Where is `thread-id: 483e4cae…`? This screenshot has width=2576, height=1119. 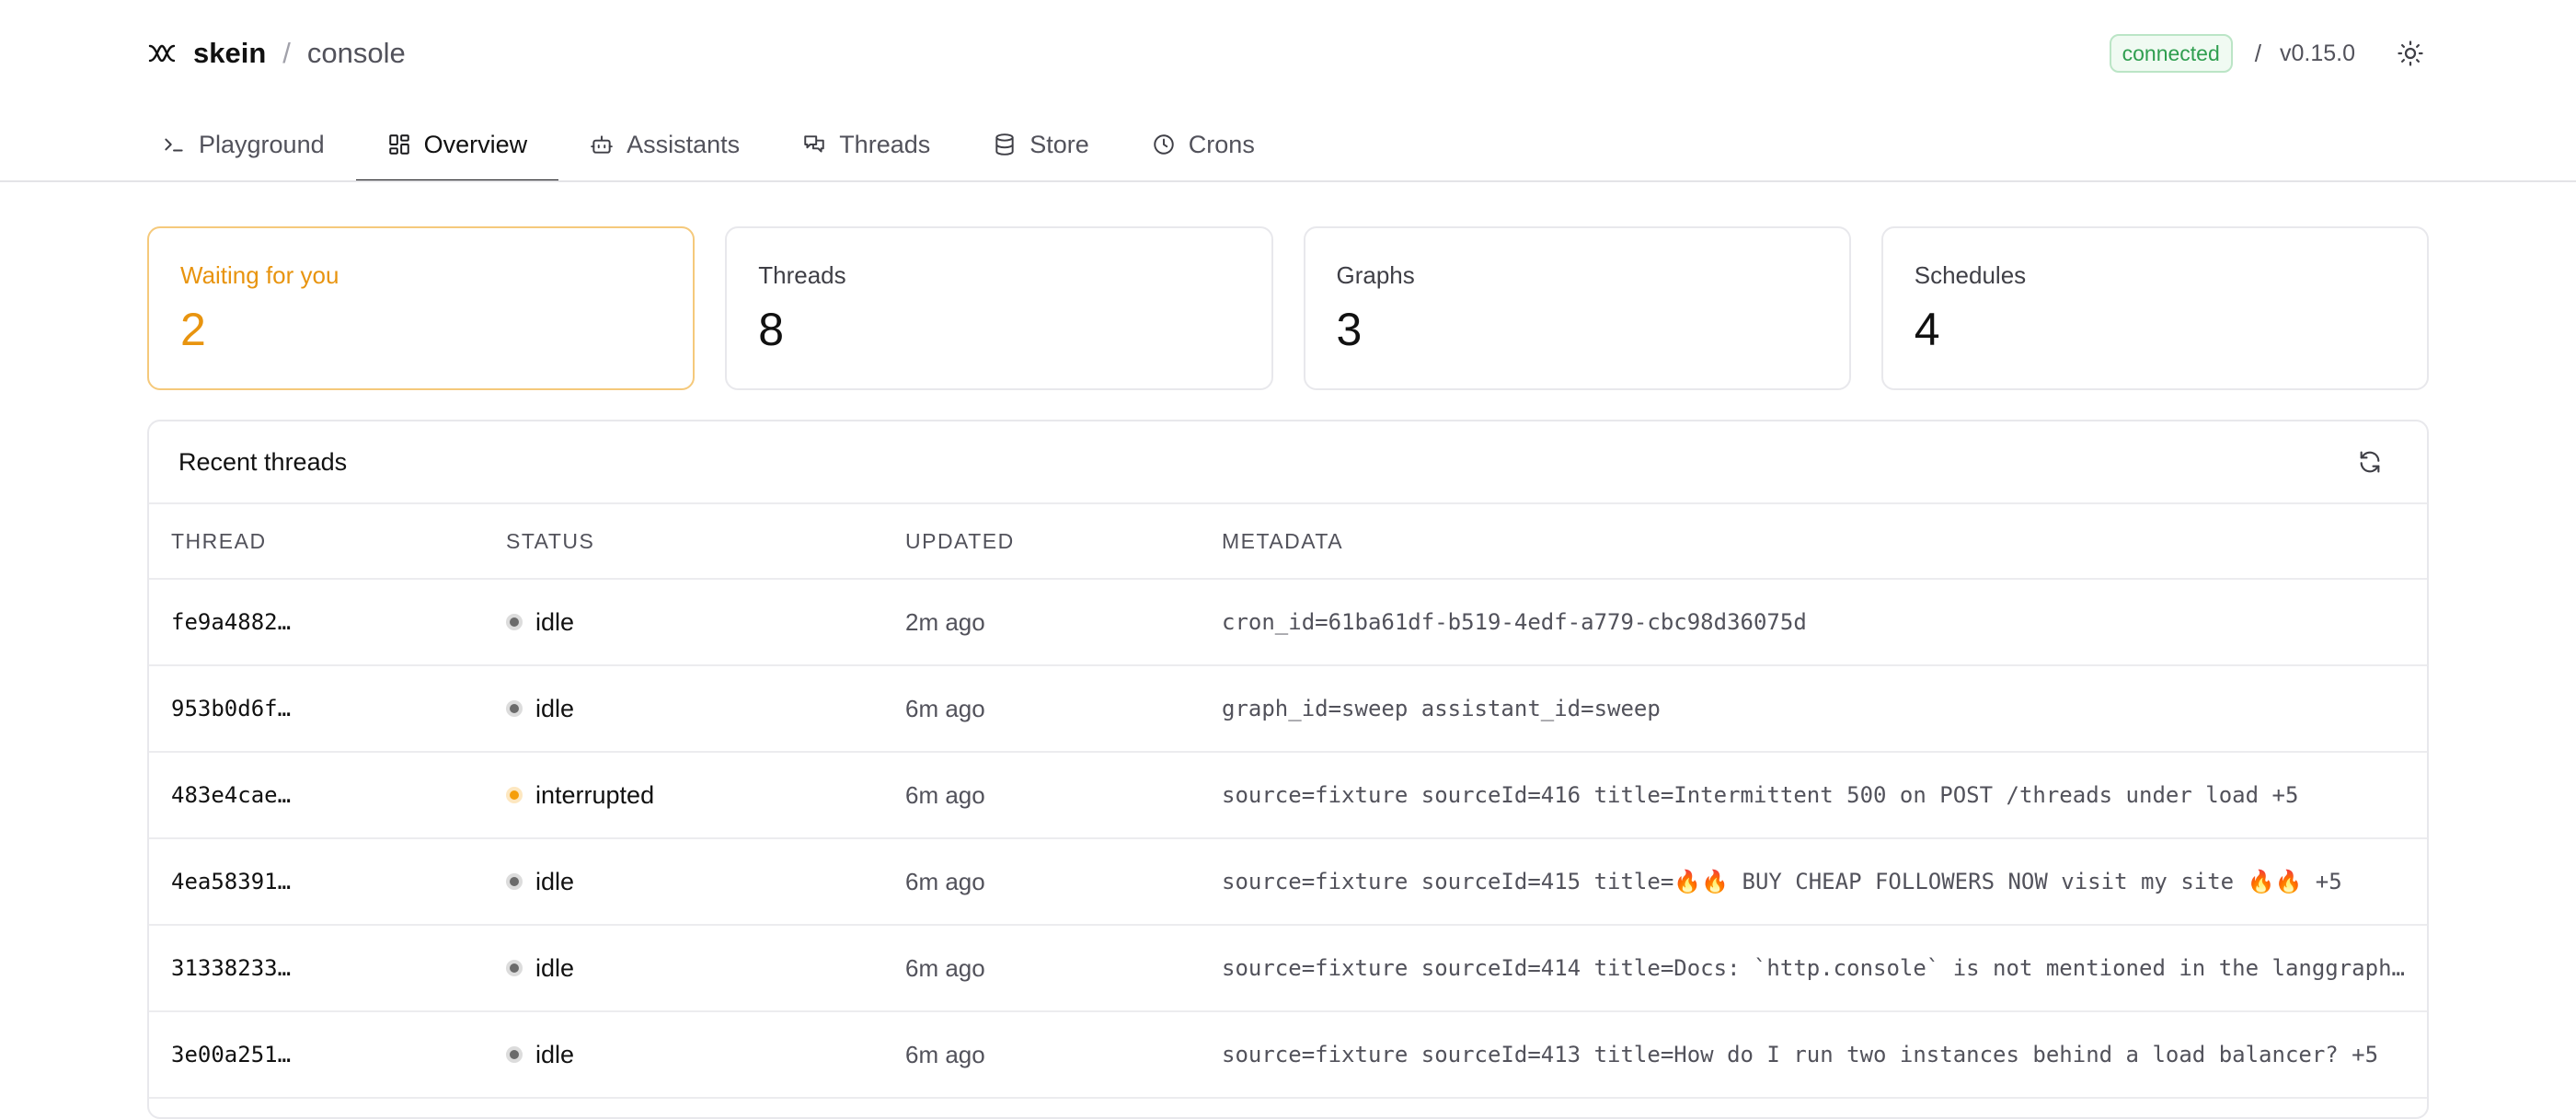 thread-id: 483e4cae… is located at coordinates (231, 795).